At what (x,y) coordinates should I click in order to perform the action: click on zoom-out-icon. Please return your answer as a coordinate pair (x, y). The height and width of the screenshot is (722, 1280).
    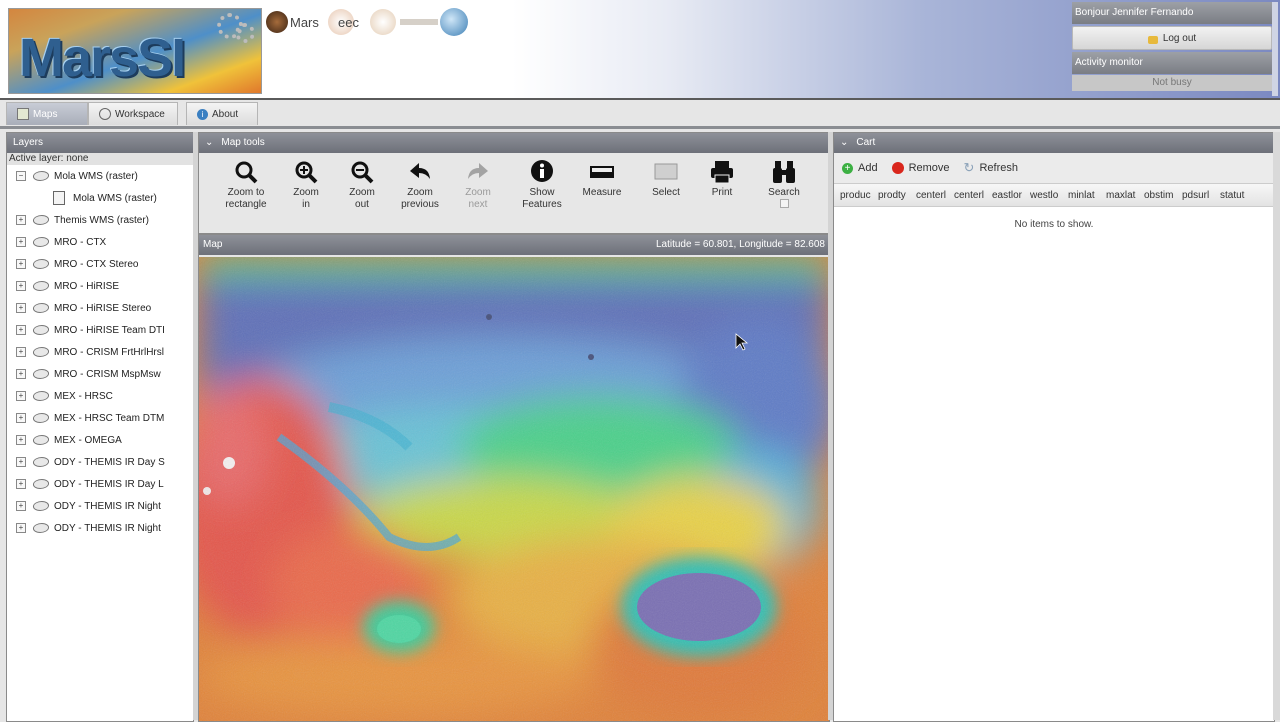
    Looking at the image, I should click on (362, 172).